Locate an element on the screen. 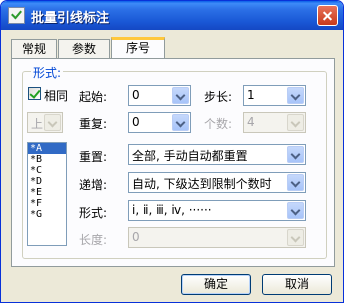  step-select: 1 is located at coordinates (274, 95).